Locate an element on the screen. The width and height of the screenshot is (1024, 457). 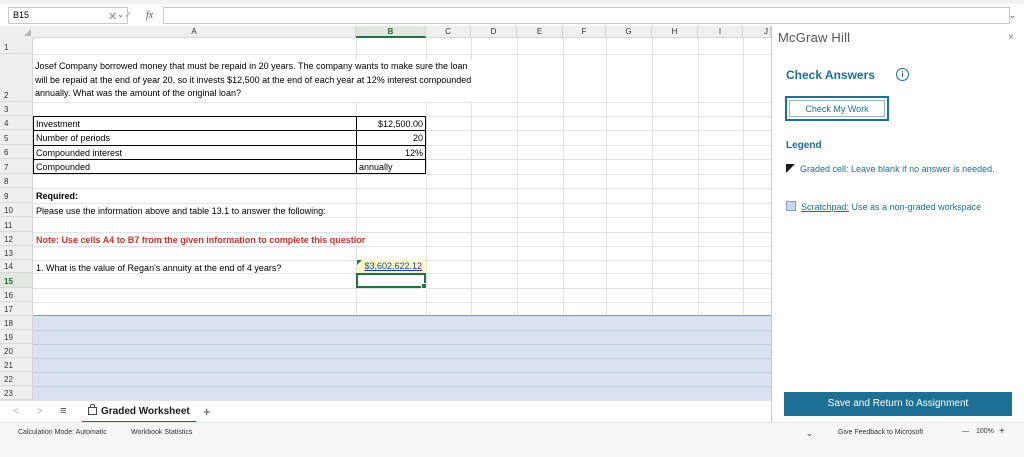
workbook-statistics: Workbook Statistics is located at coordinates (161, 432).